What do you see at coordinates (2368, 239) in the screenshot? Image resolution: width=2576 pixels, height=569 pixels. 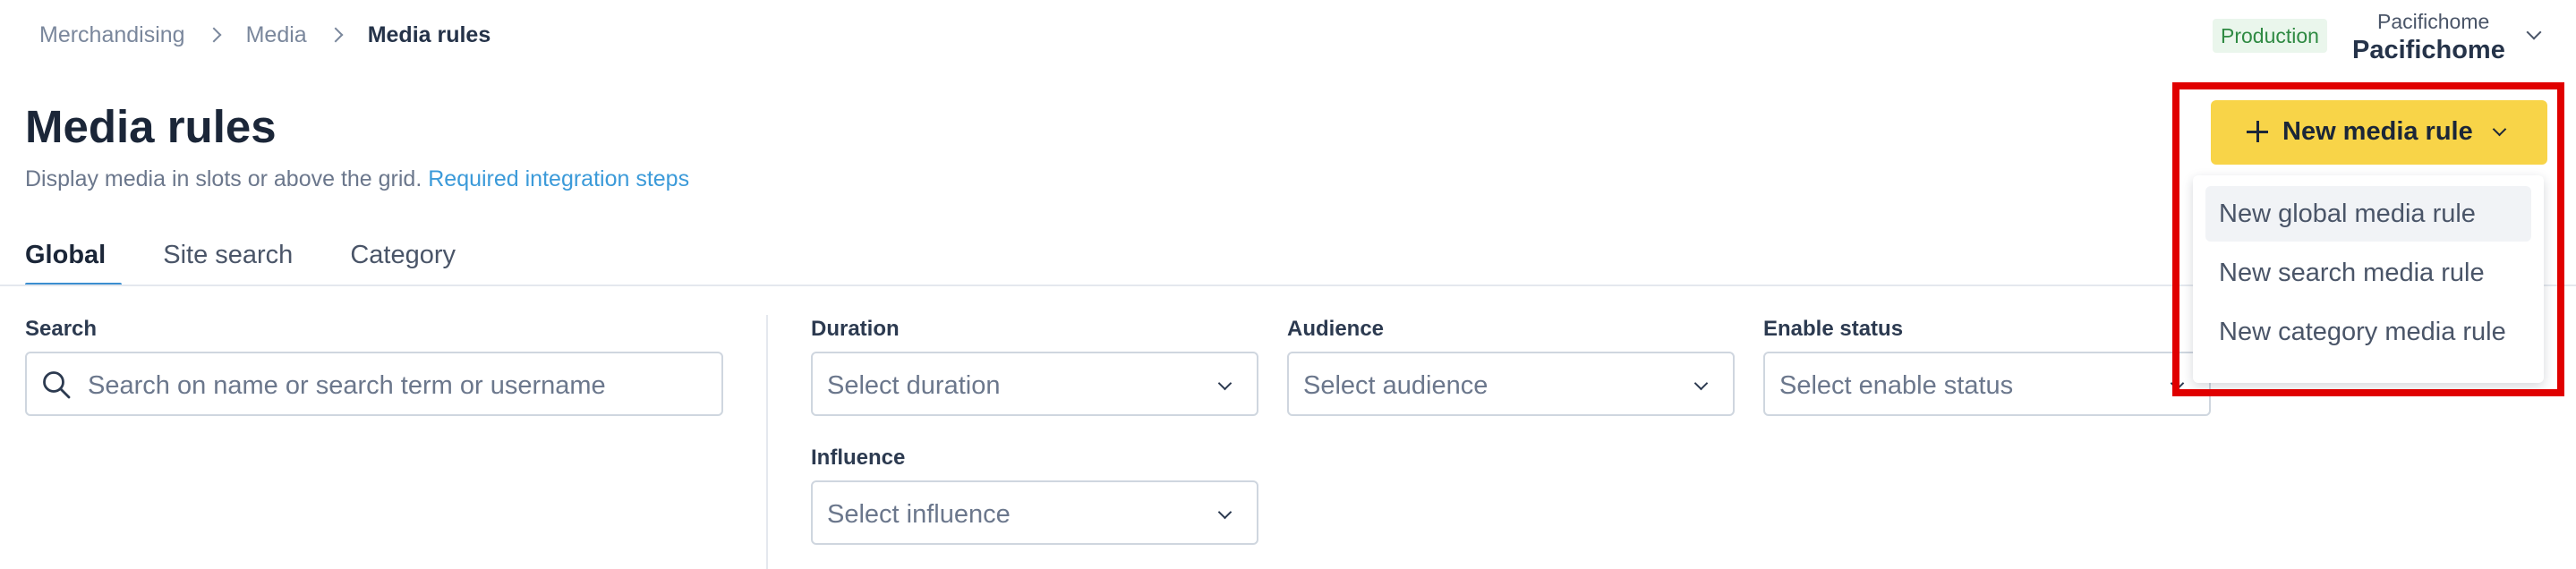 I see `highlight-annotation` at bounding box center [2368, 239].